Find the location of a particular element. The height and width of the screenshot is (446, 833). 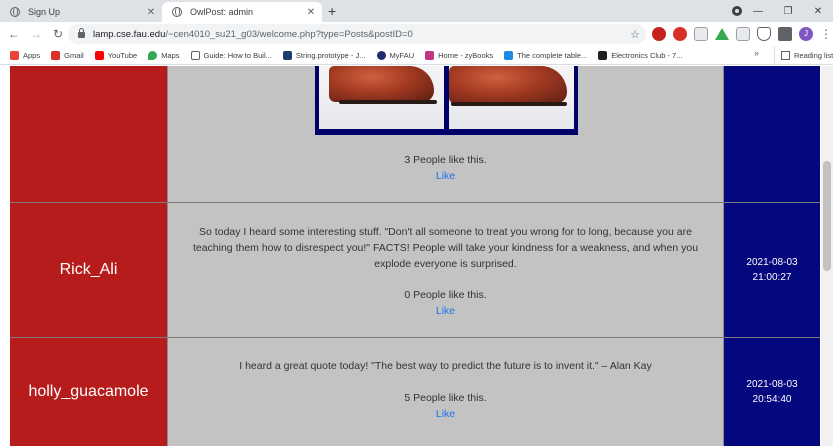

reload-icon: ↻ is located at coordinates (58, 34).